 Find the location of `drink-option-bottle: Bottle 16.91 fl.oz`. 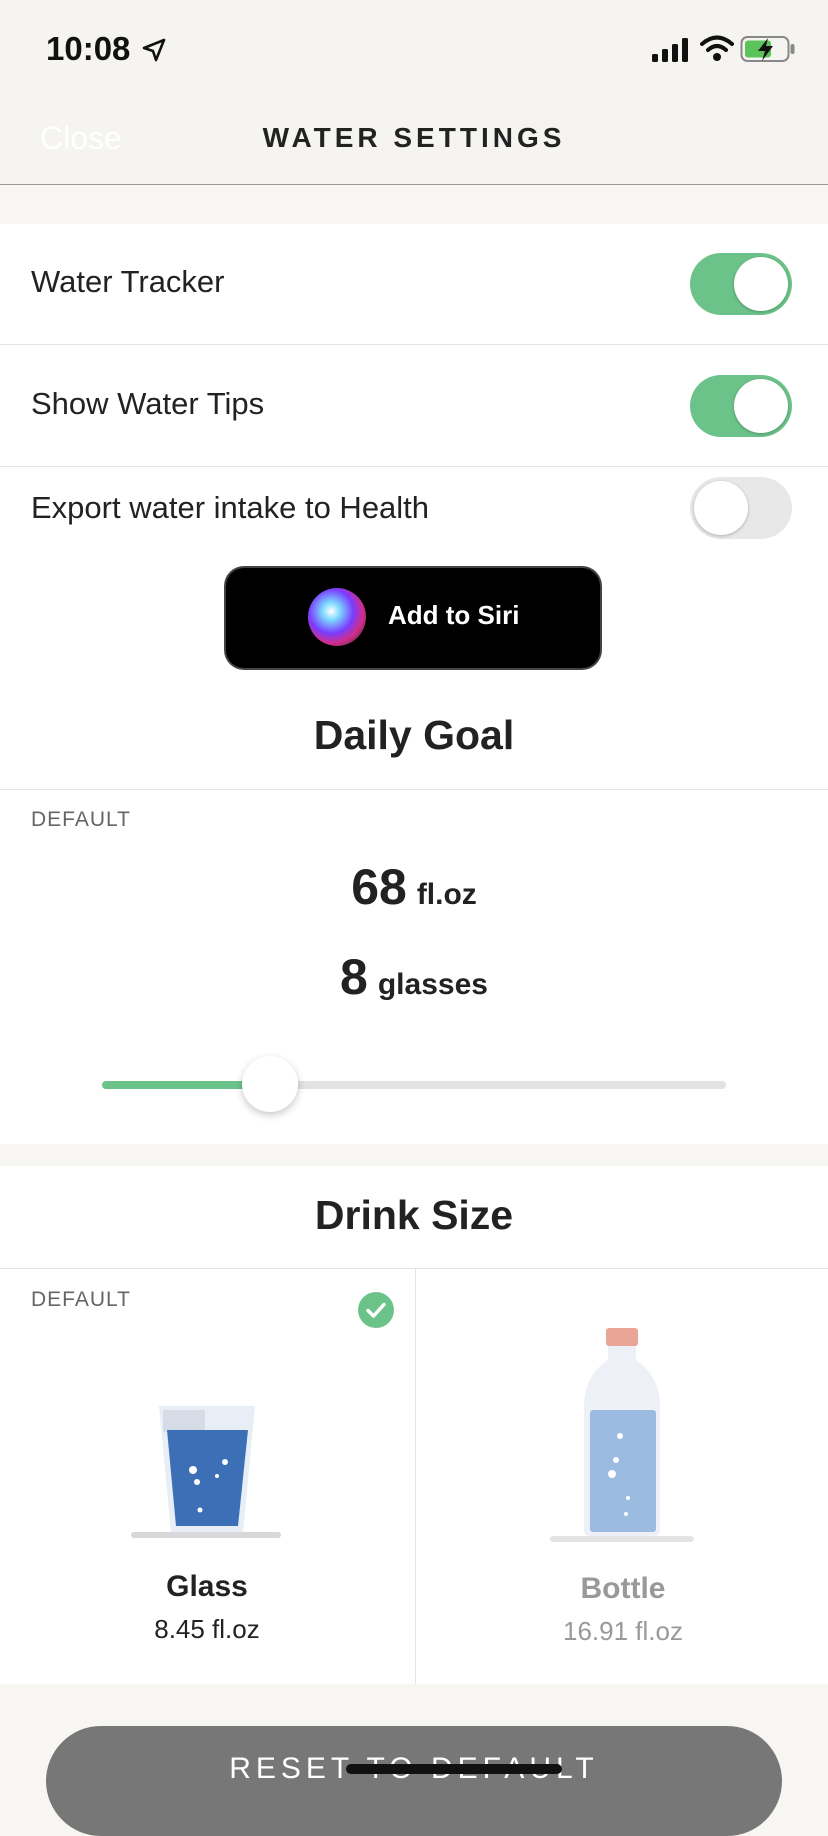

drink-option-bottle: Bottle 16.91 fl.oz is located at coordinates (621, 1476).